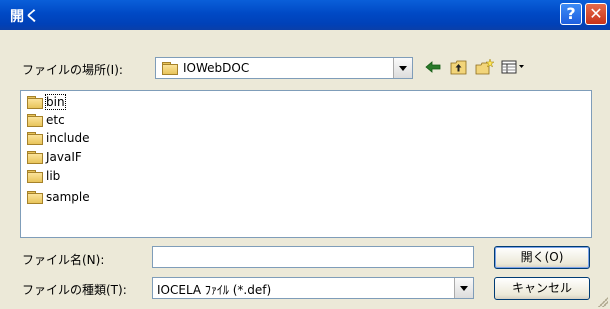 This screenshot has height=309, width=610. I want to click on title-bar: 開く ? ✕, so click(305, 15).